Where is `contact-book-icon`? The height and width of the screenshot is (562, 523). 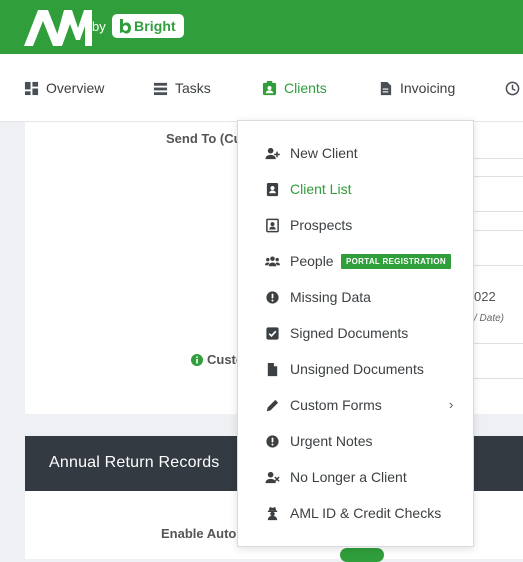 contact-book-icon is located at coordinates (272, 189).